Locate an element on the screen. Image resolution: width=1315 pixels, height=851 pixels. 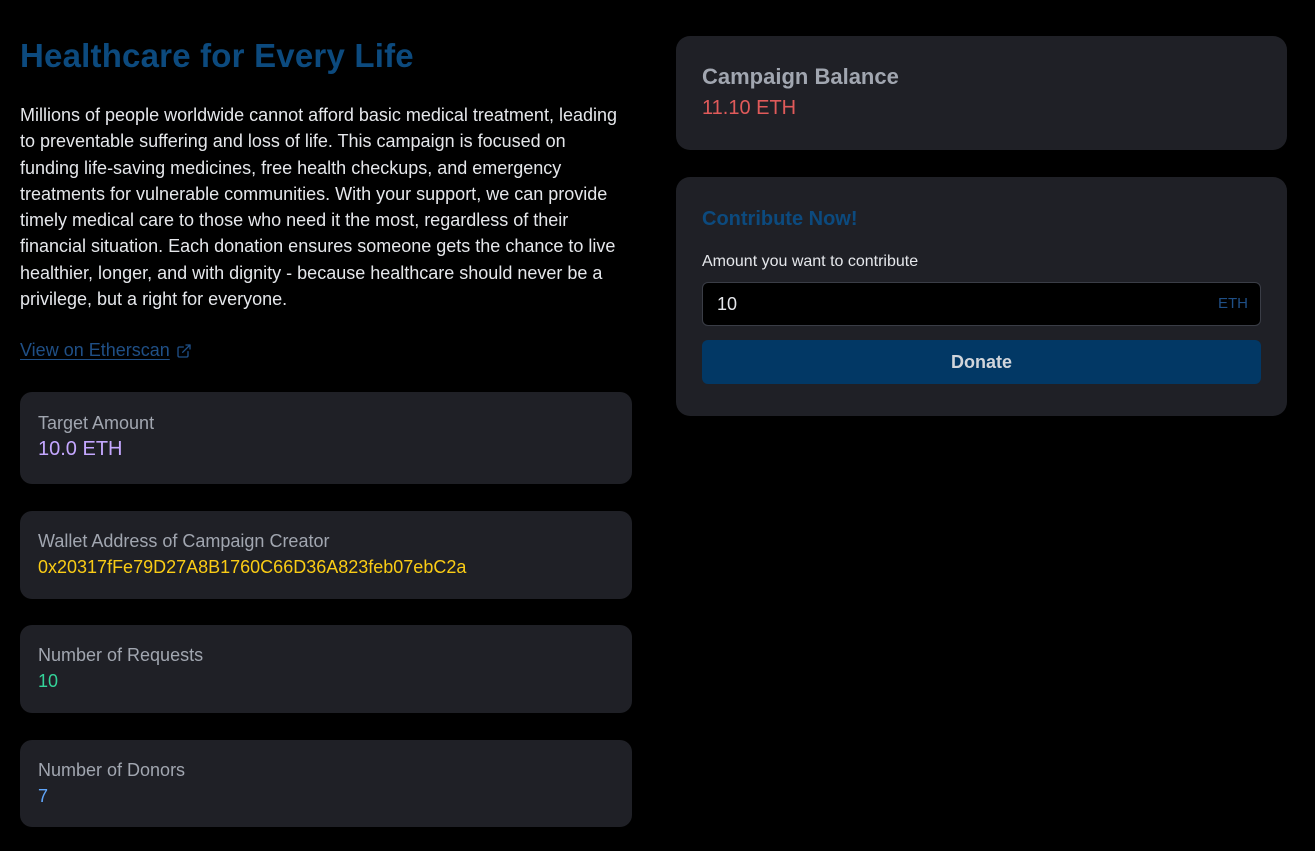
campaign-balance-title: Campaign Balance is located at coordinates (800, 76).